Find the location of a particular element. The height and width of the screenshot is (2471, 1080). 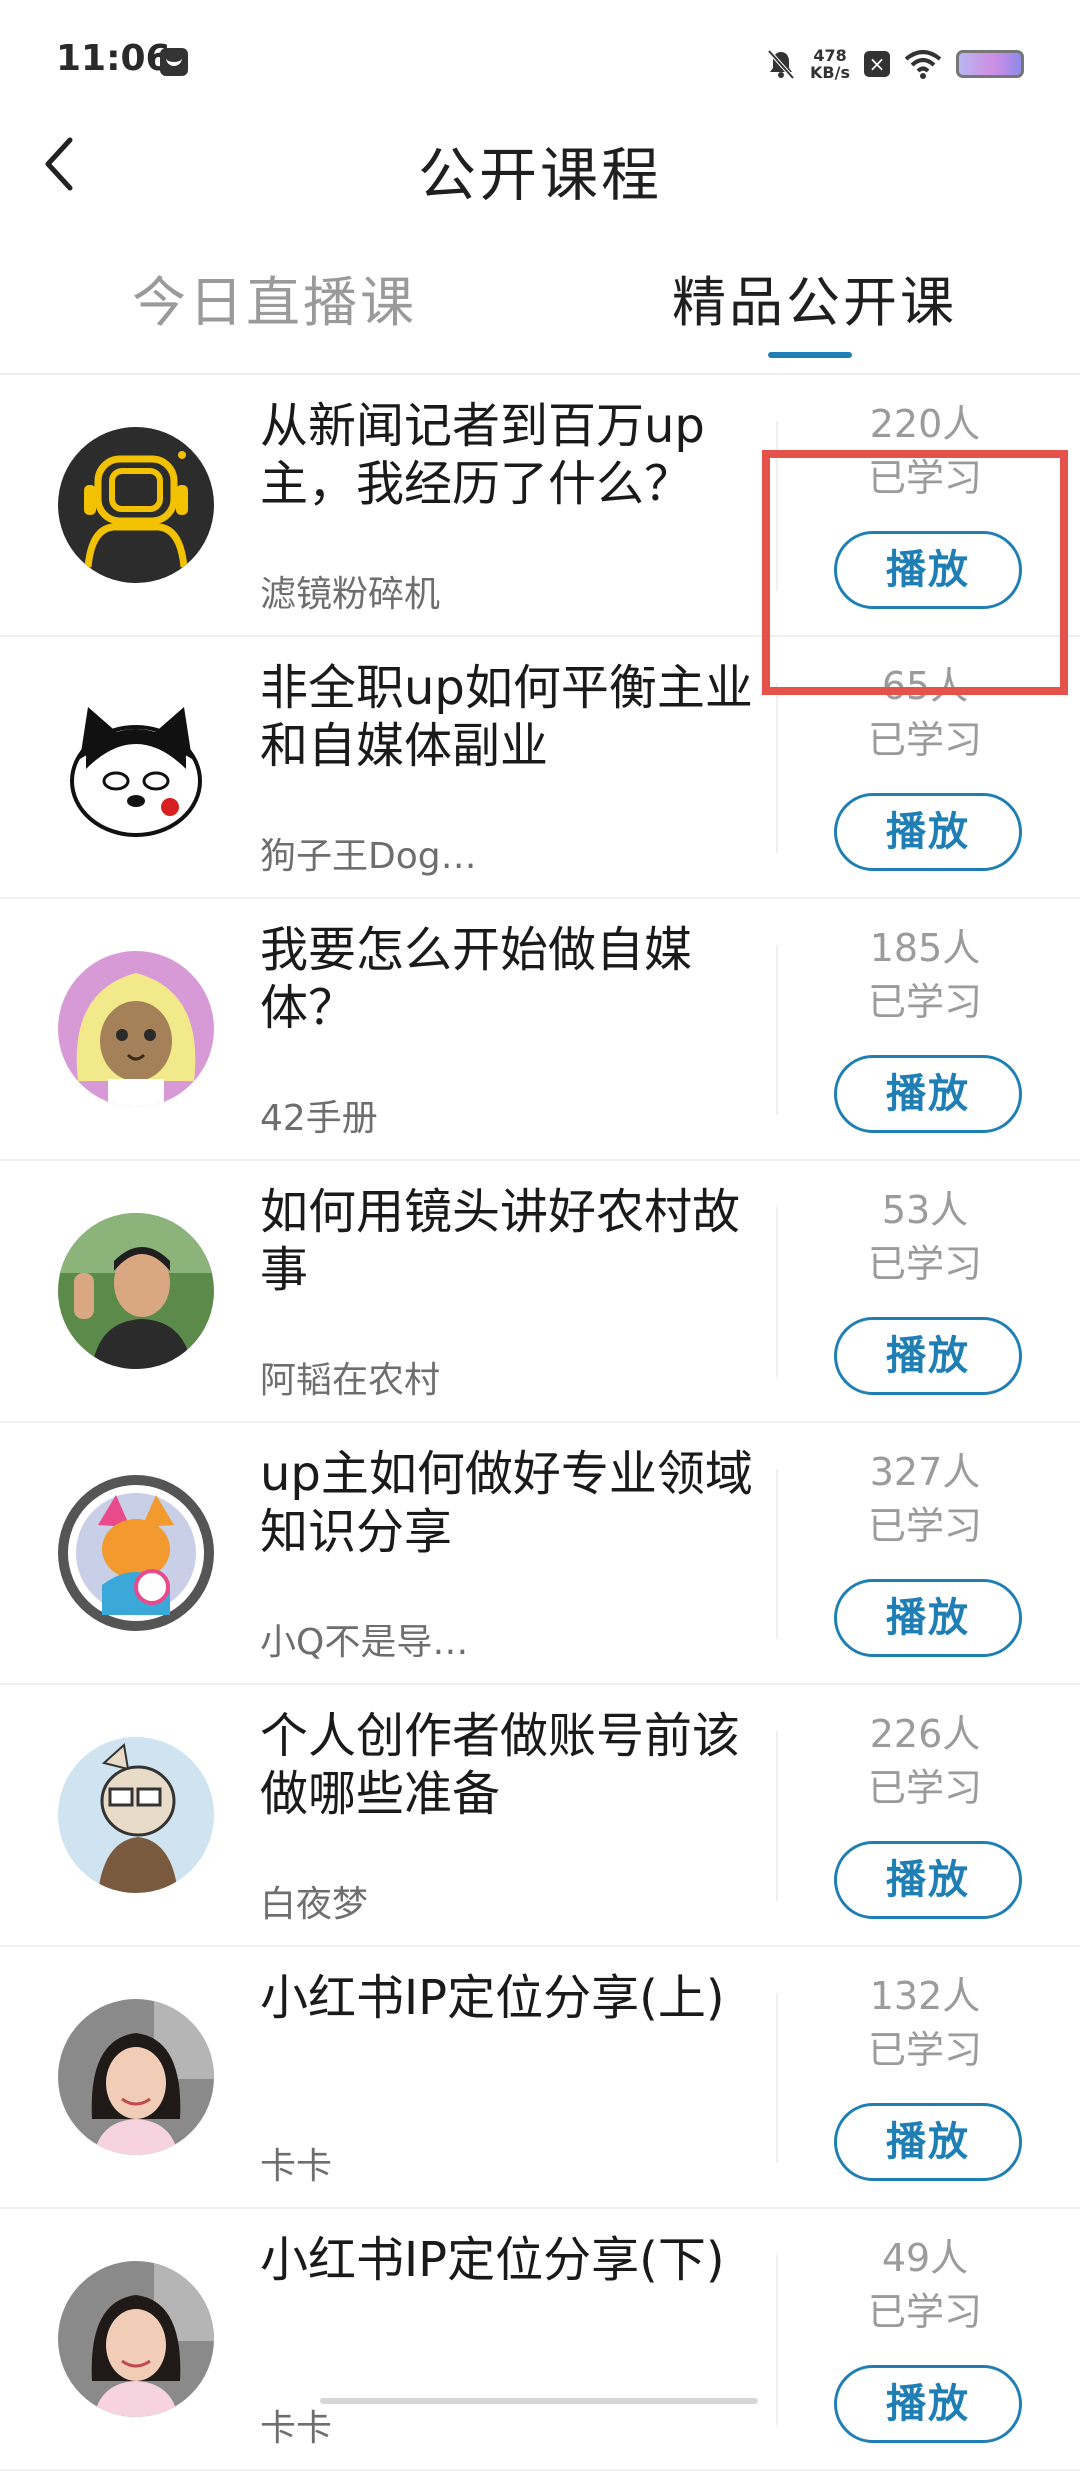

study-count-number: 53人 is located at coordinates (925, 1210).